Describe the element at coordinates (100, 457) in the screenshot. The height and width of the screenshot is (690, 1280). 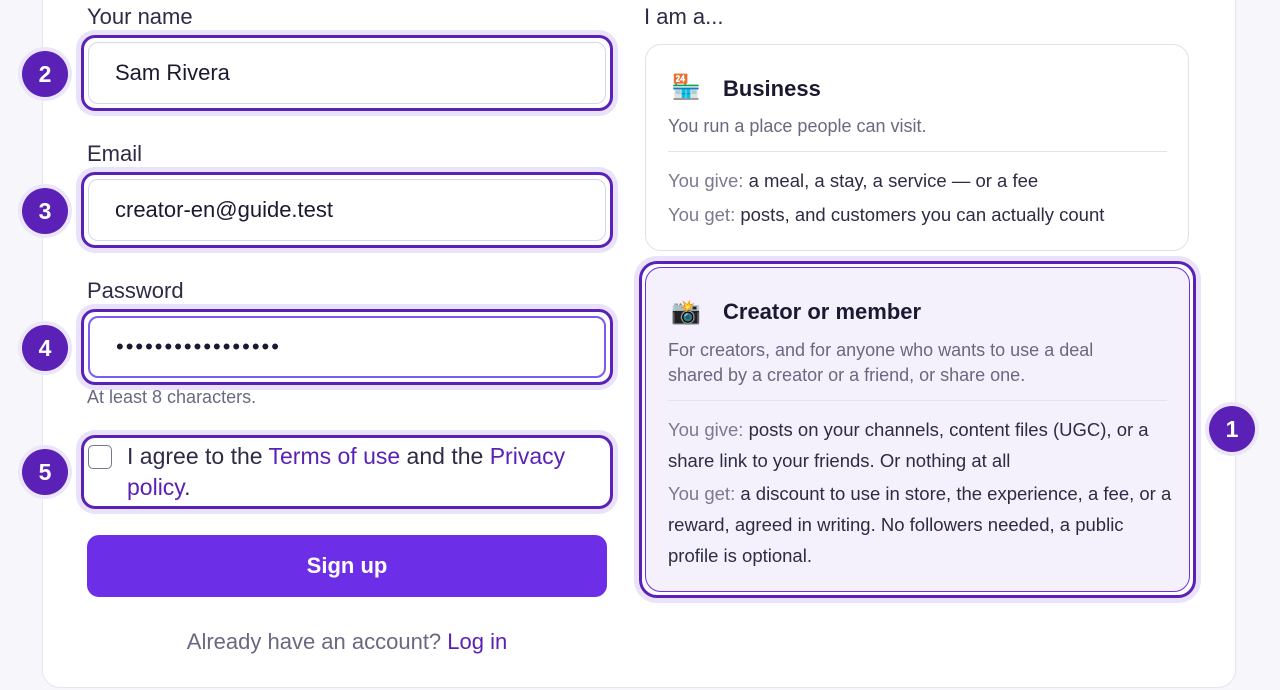
I see `terms-checkbox` at that location.